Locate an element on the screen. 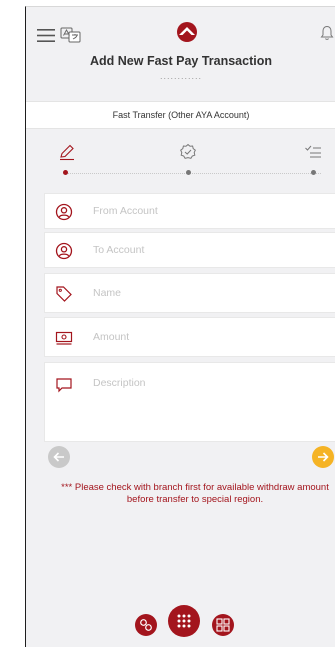 This screenshot has height=647, width=335. step-progress-line is located at coordinates (193, 173).